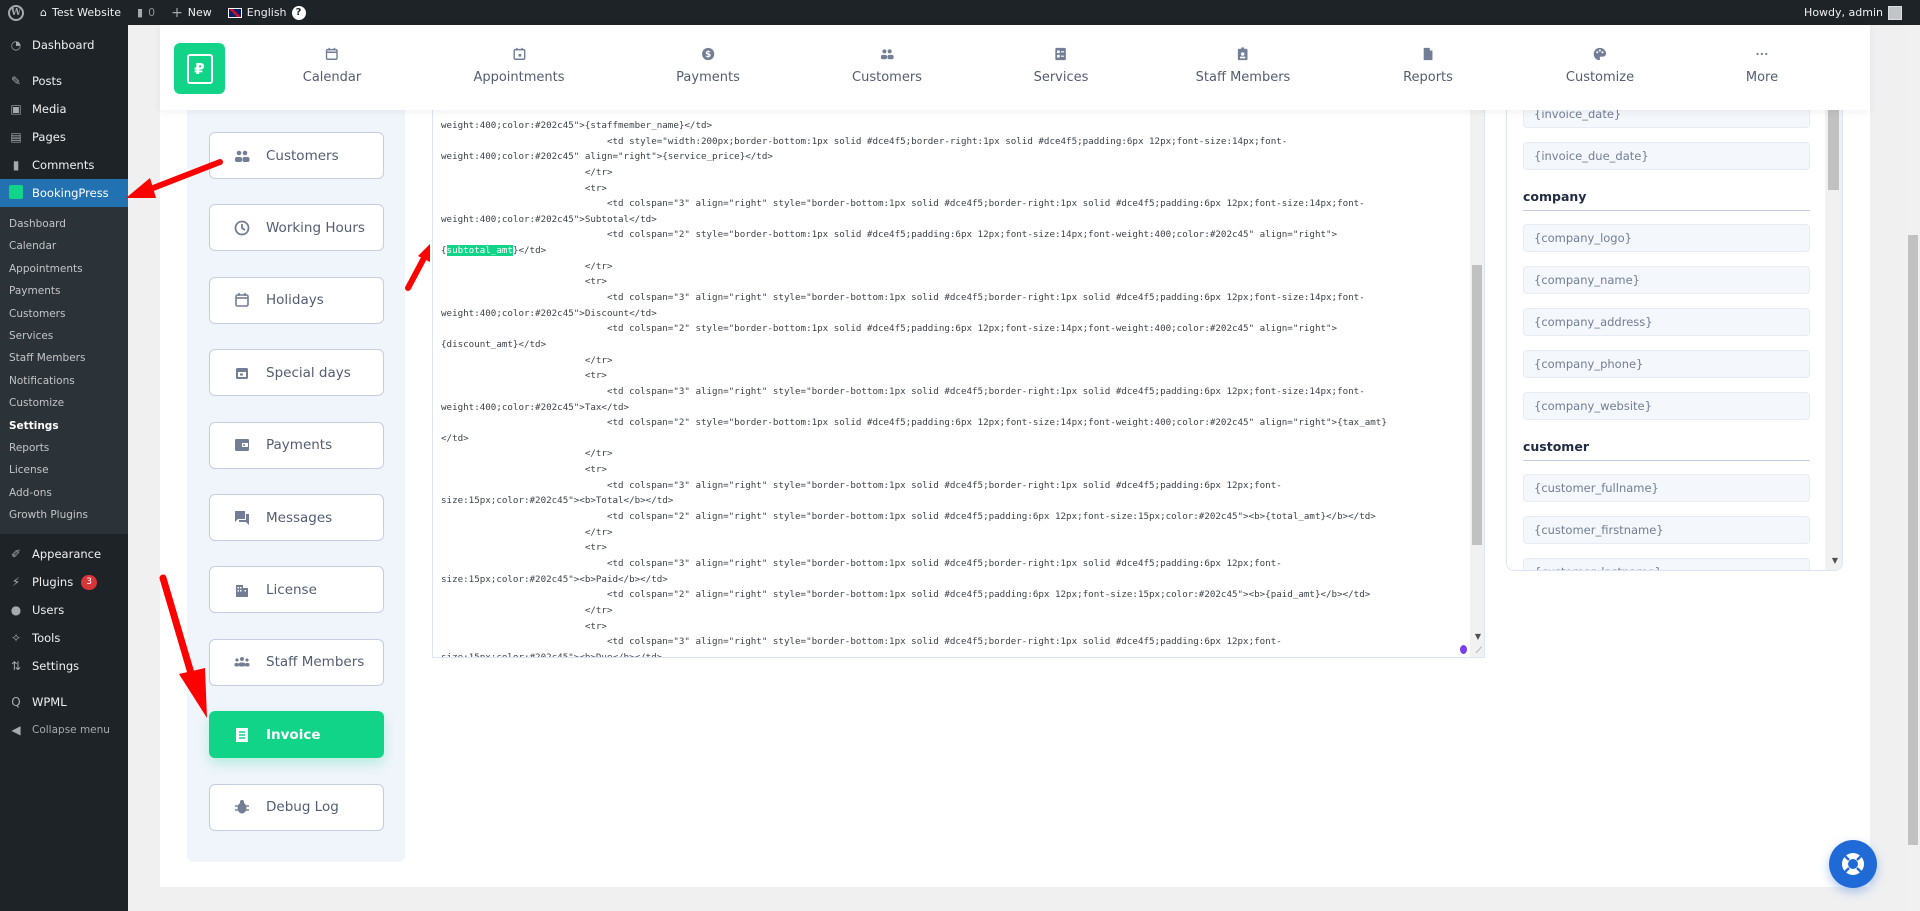 The image size is (1920, 911). Describe the element at coordinates (64, 730) in the screenshot. I see `collapse-menu-button: ◀ Collapse menu` at that location.